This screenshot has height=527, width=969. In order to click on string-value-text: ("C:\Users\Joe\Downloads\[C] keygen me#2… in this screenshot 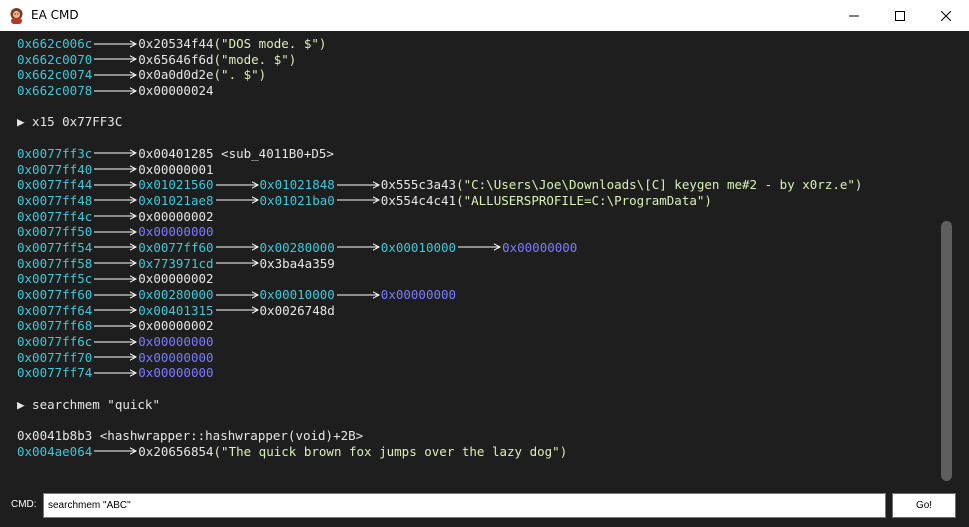, I will do `click(659, 185)`.